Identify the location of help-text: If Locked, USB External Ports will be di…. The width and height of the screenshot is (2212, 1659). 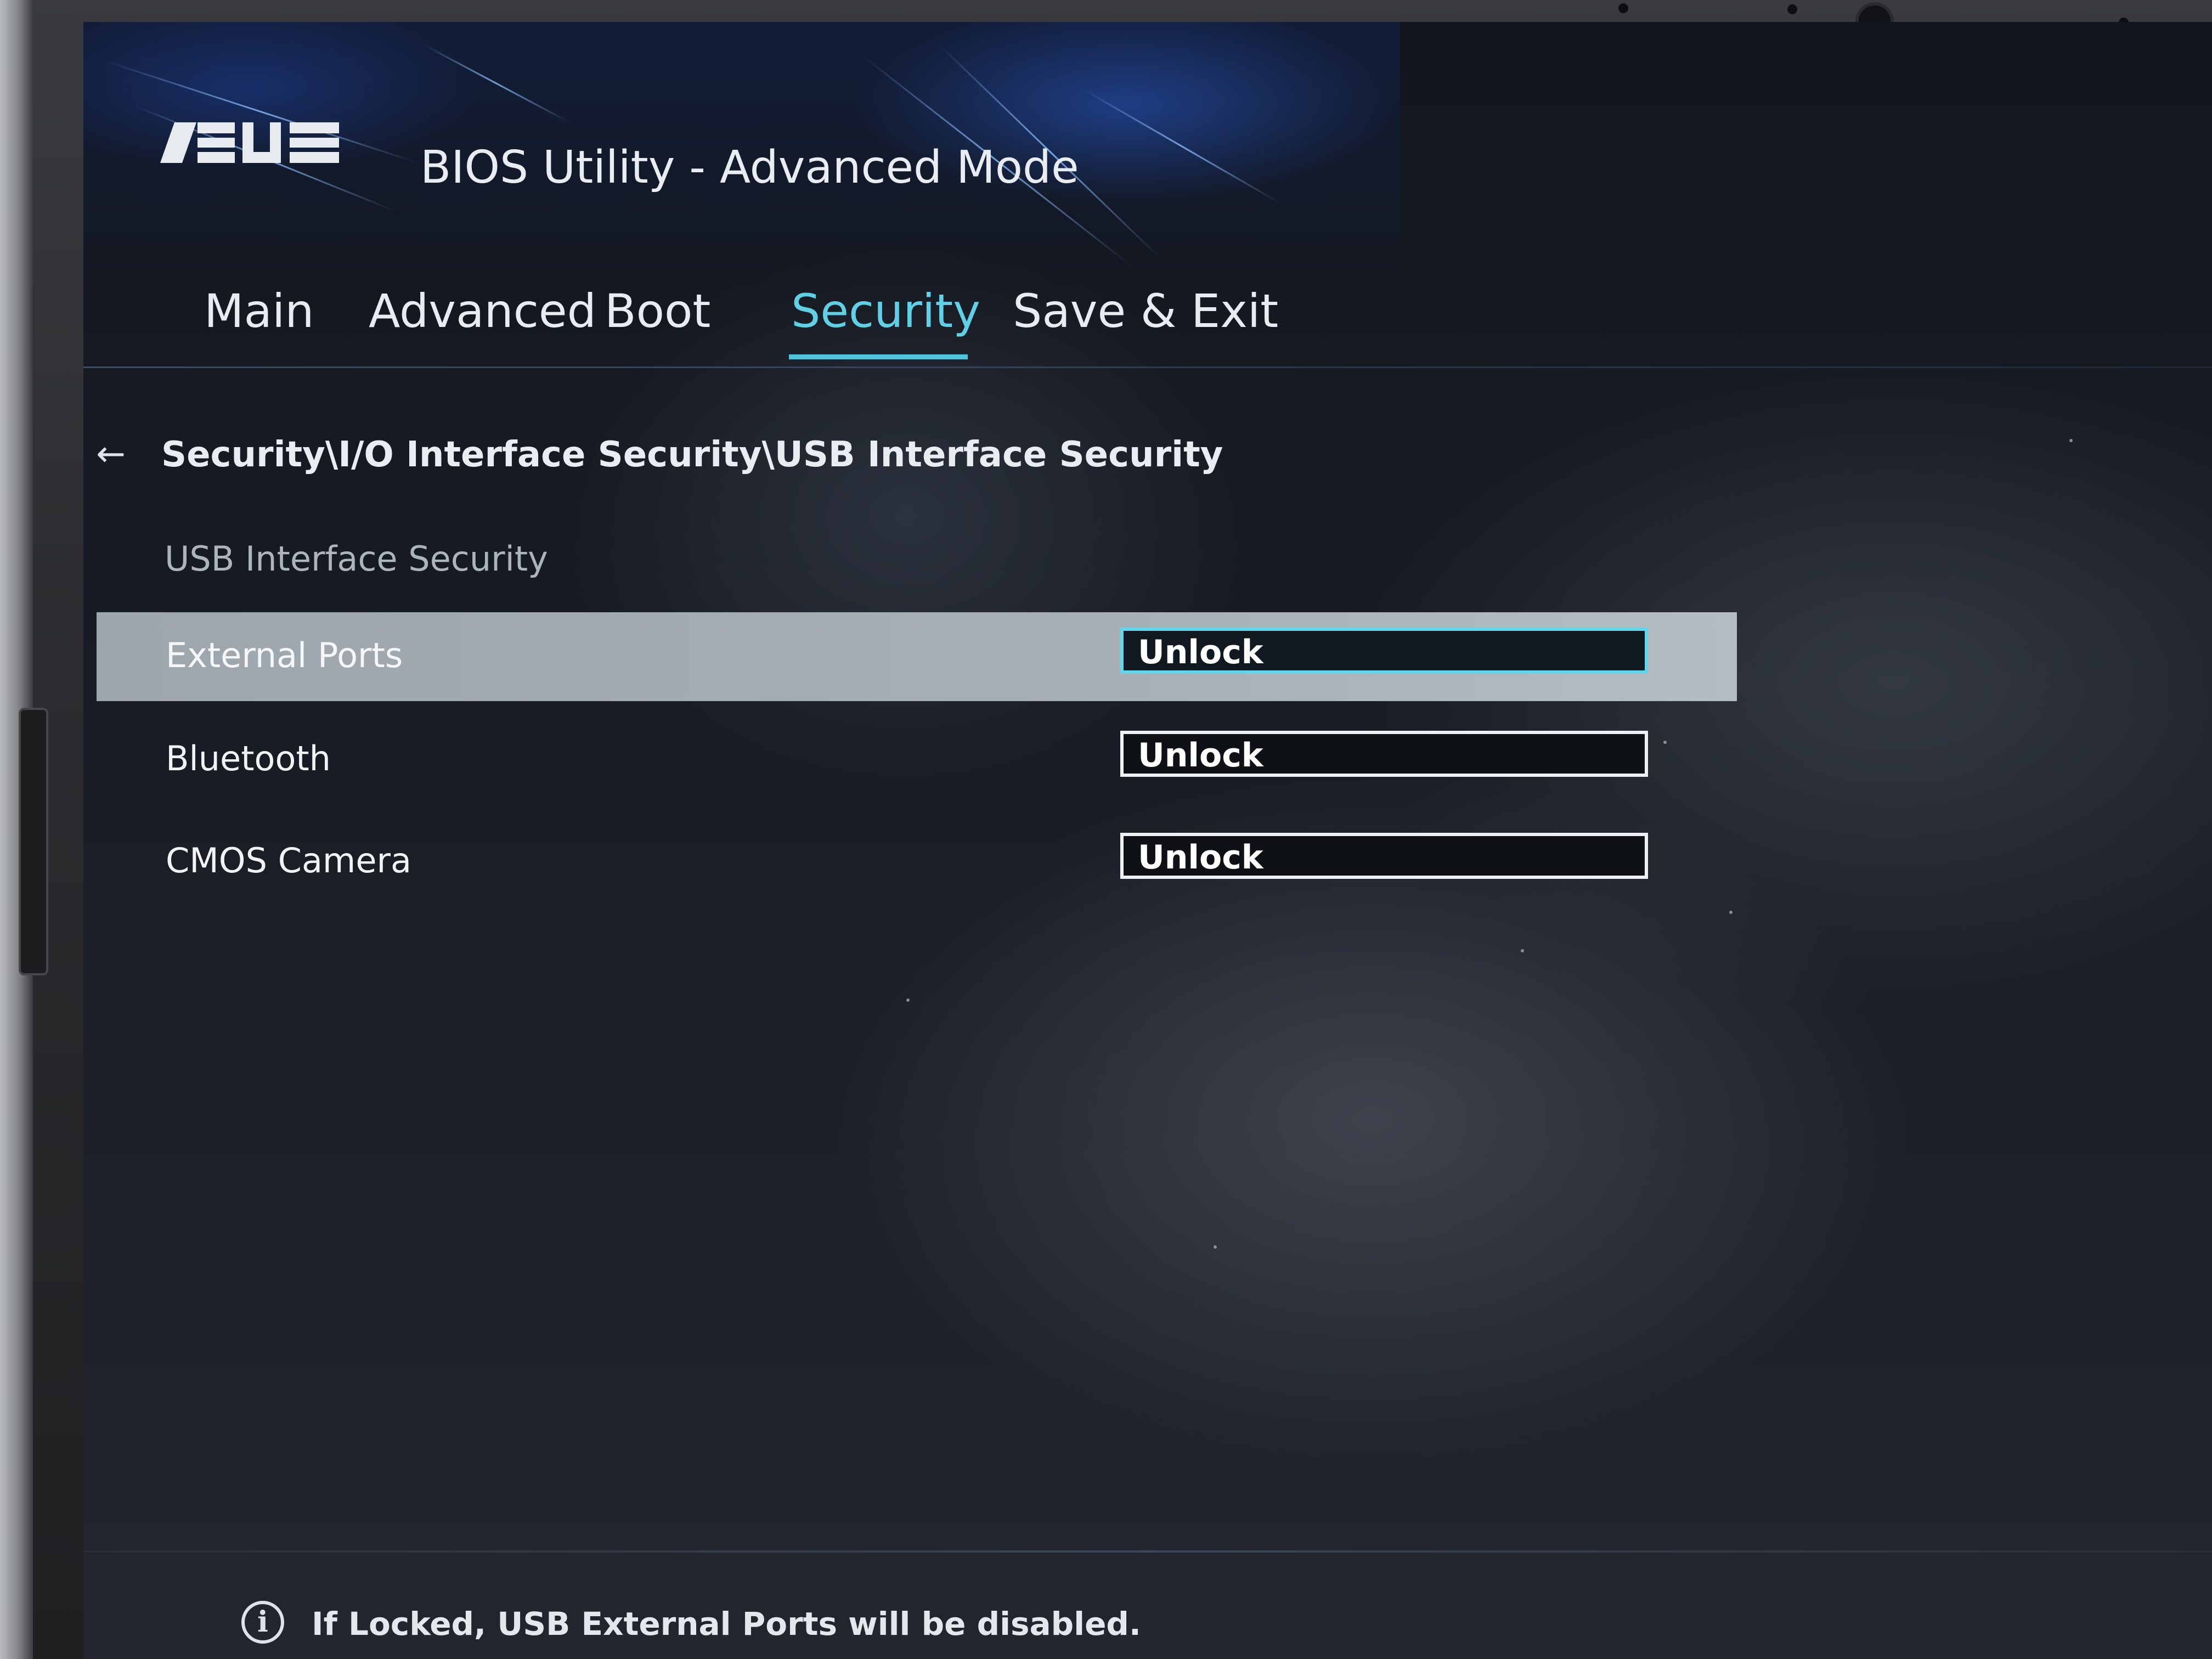
(727, 1624).